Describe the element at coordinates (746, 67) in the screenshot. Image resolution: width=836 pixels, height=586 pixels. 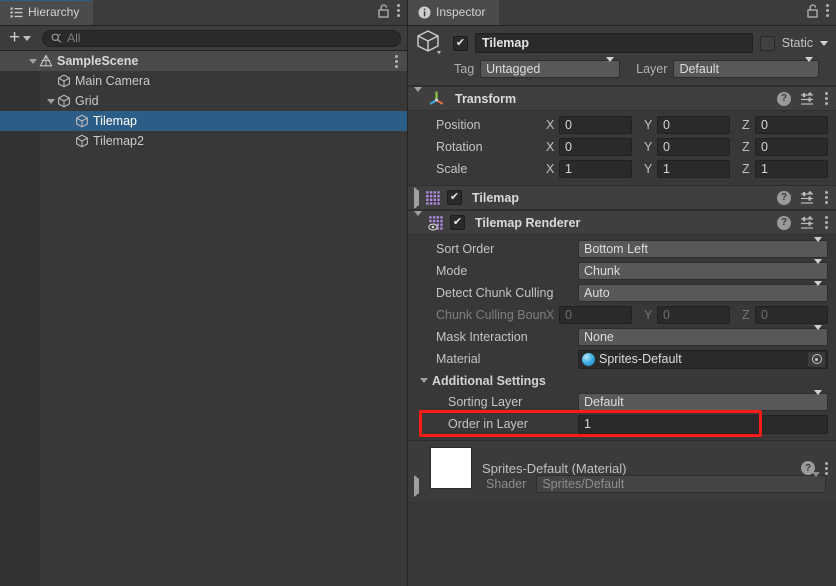
I see `layer-dropdown: Default` at that location.